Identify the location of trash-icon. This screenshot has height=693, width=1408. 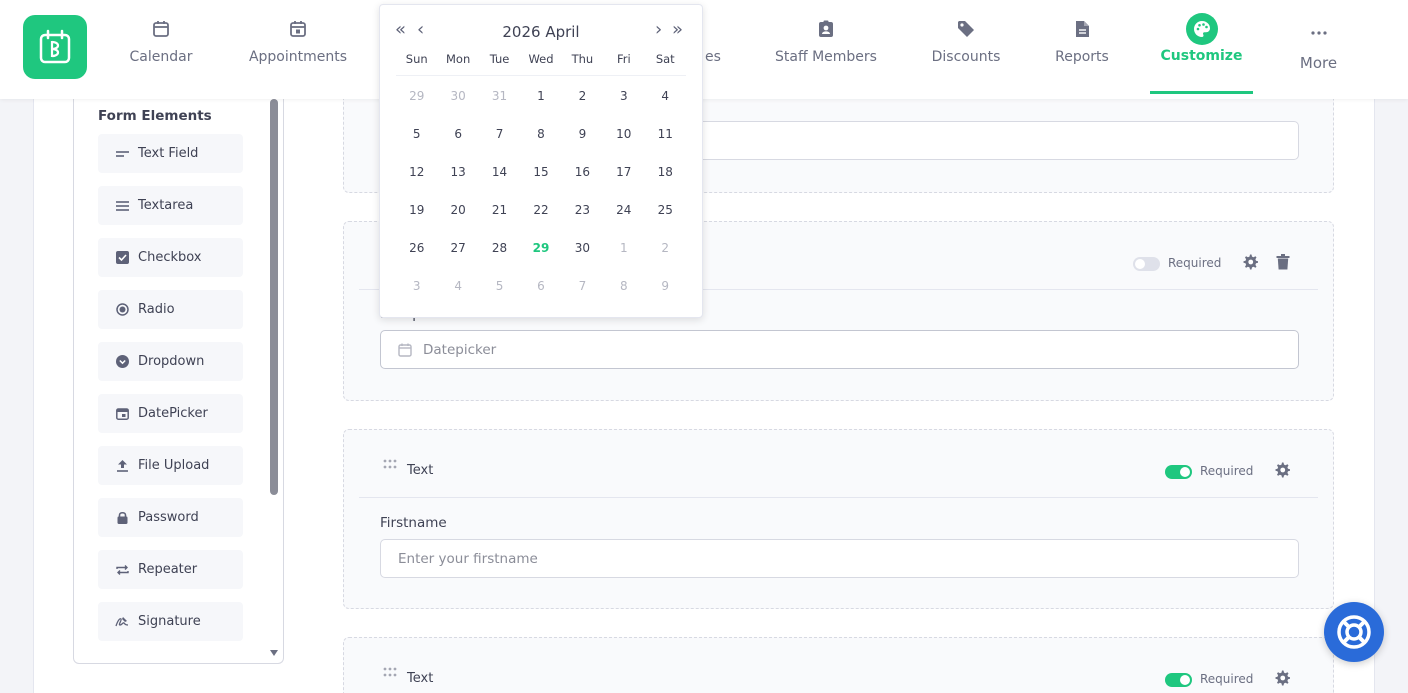
(1283, 262).